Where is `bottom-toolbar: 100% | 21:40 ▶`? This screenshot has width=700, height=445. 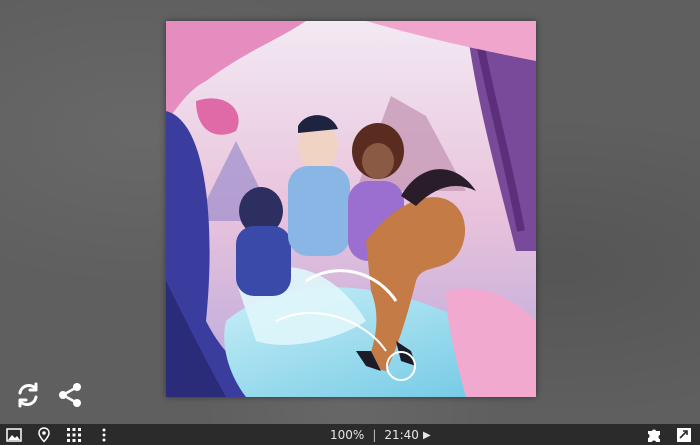 bottom-toolbar: 100% | 21:40 ▶ is located at coordinates (350, 434).